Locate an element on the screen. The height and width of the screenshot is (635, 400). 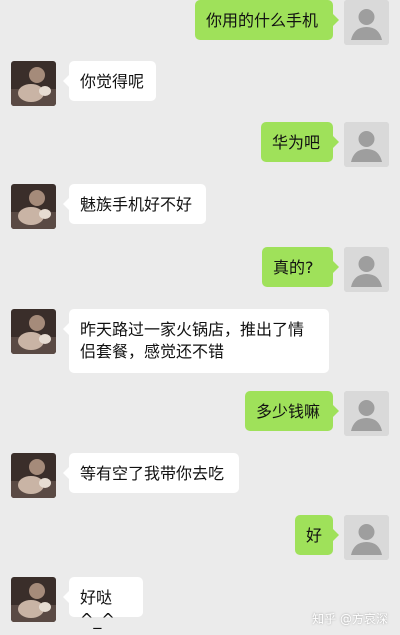
message-bubble-outgoing: 真的? is located at coordinates (300, 267).